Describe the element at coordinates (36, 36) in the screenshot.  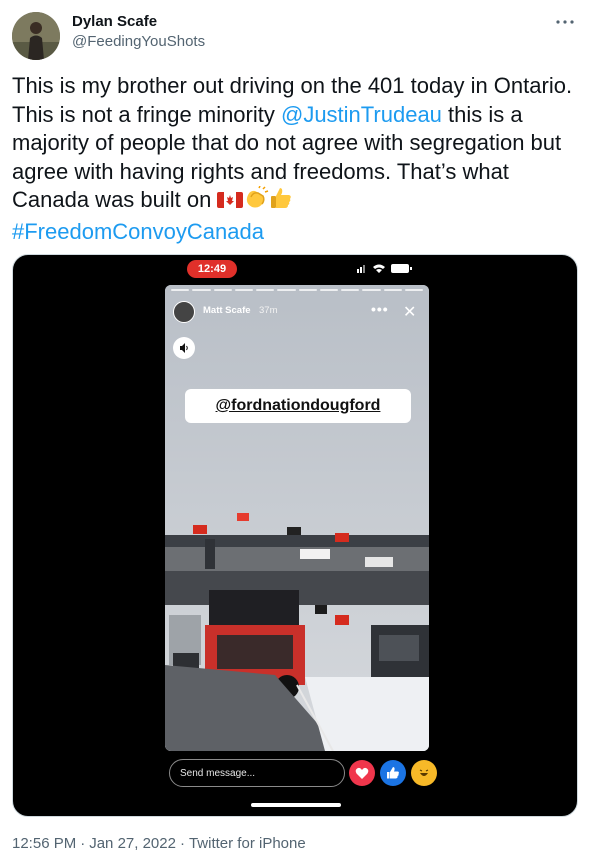
I see `author-avatar` at that location.